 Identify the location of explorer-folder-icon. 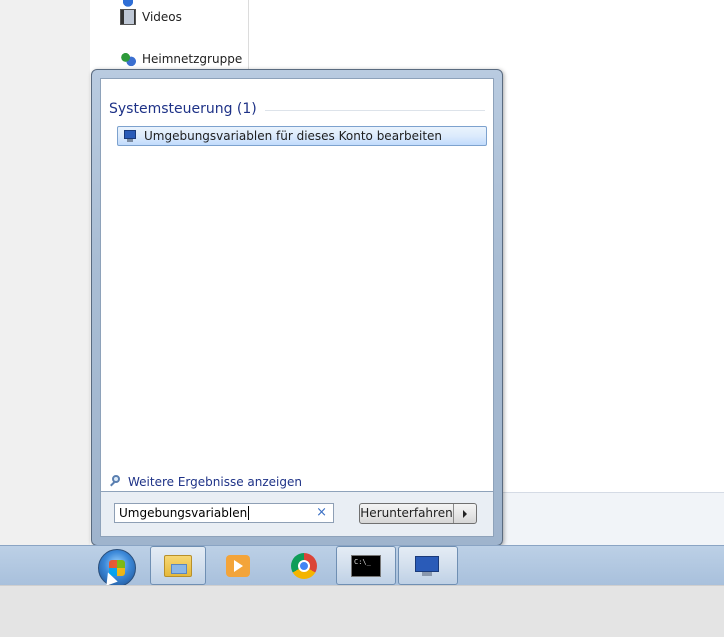
(178, 565).